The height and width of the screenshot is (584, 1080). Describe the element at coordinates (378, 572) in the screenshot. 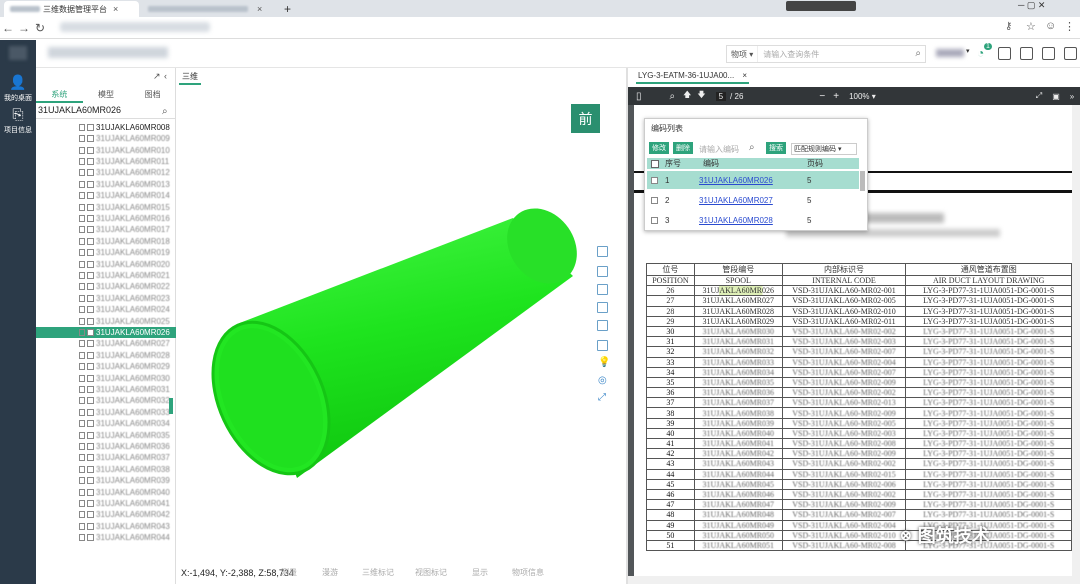

I see `3d-mark-tool: 三维标记` at that location.